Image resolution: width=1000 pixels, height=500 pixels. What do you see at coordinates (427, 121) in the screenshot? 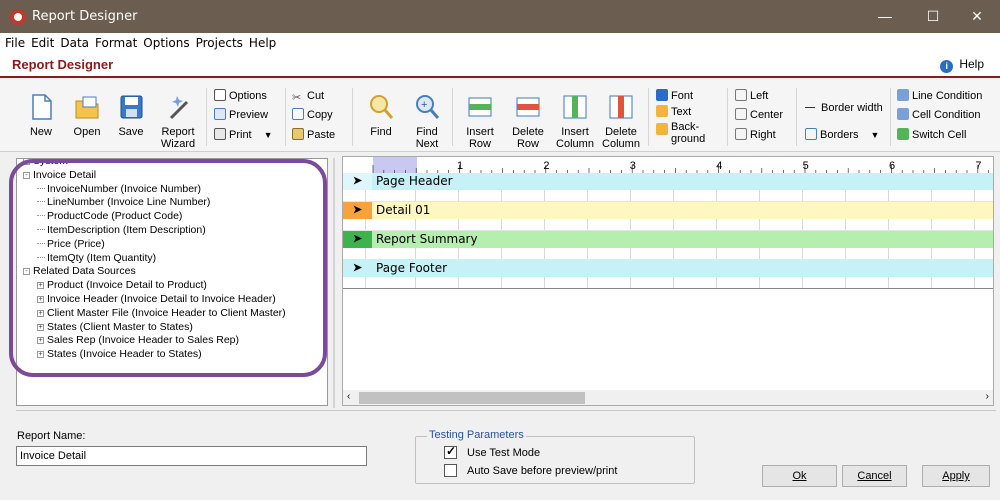
I see `find-next-button: + Find Next` at bounding box center [427, 121].